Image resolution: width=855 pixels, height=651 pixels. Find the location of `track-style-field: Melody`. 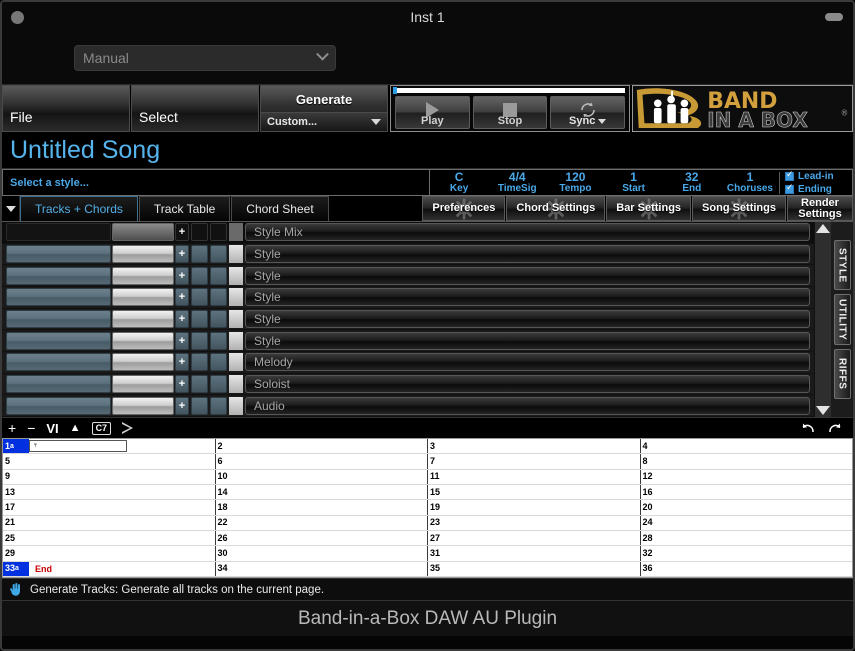

track-style-field: Melody is located at coordinates (527, 362).